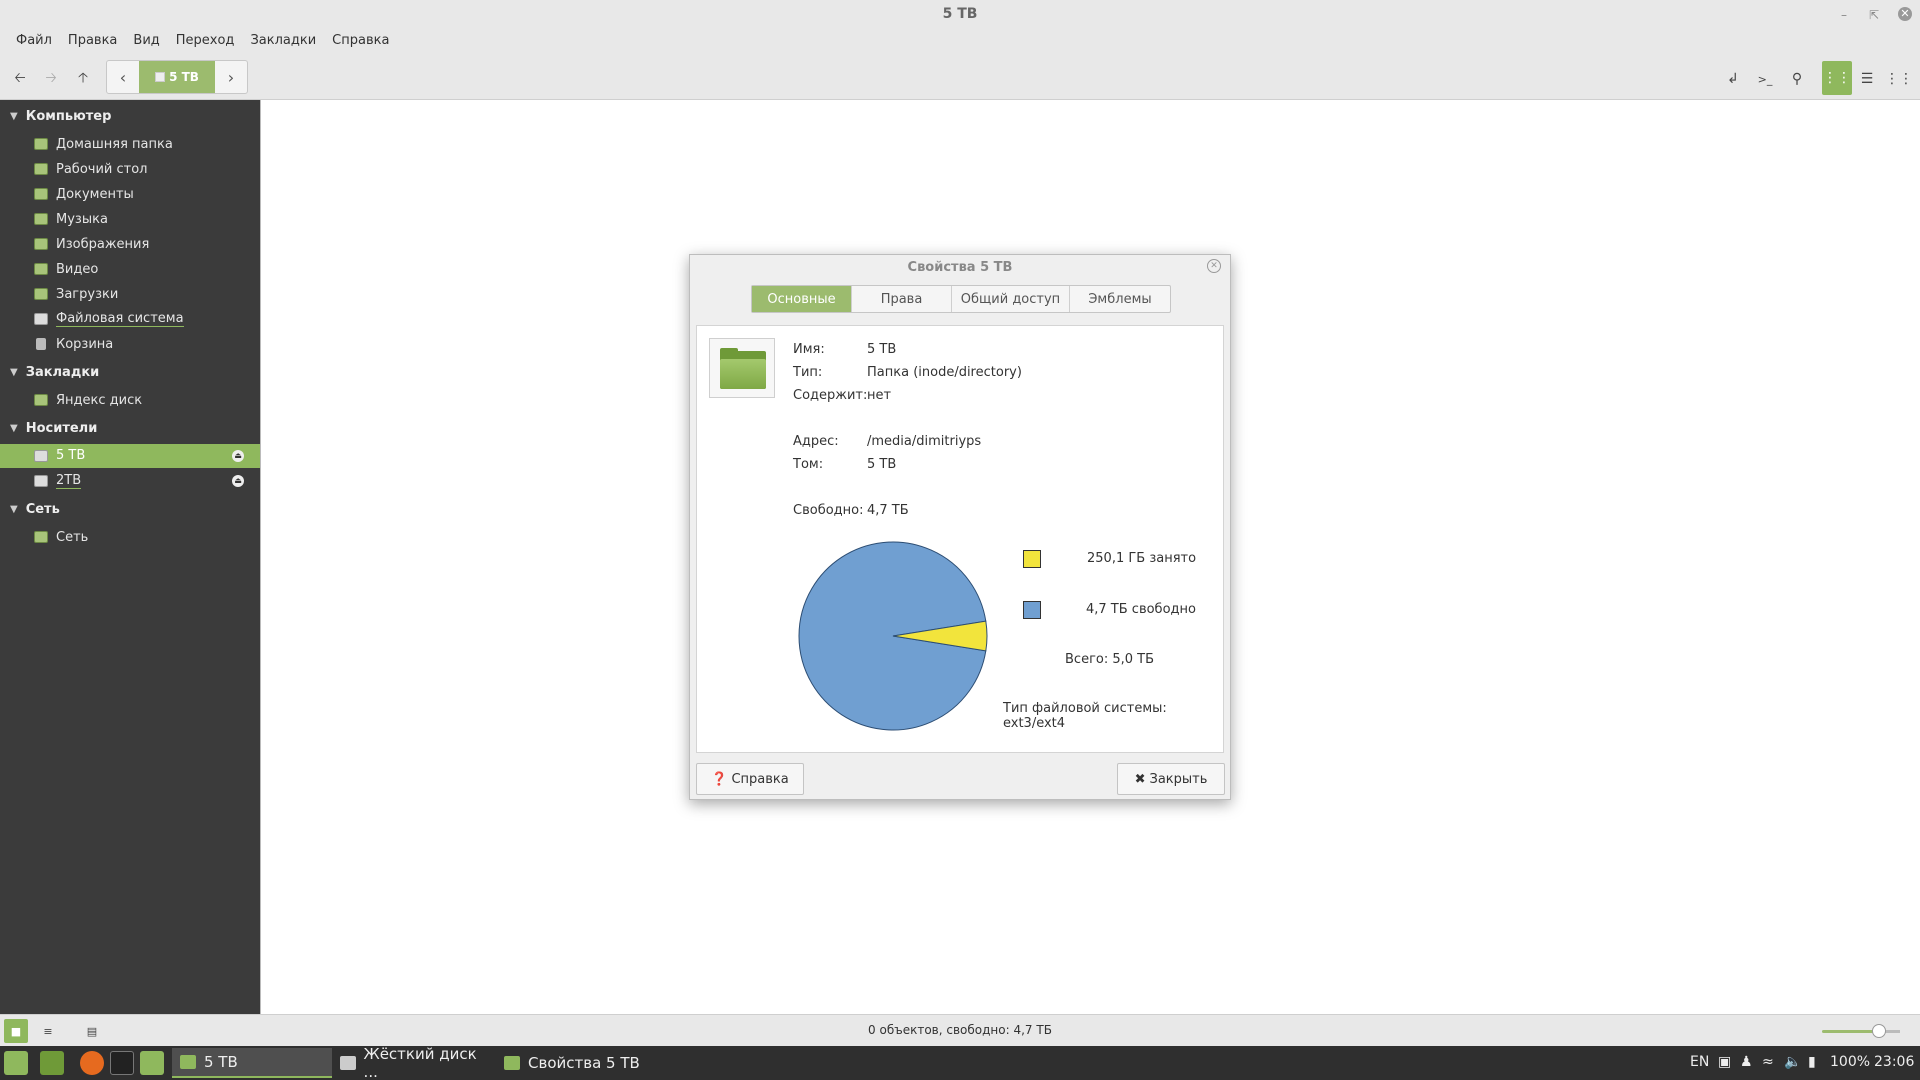  I want to click on sidebar-section-computer: ▼ Компьютер, so click(60, 116).